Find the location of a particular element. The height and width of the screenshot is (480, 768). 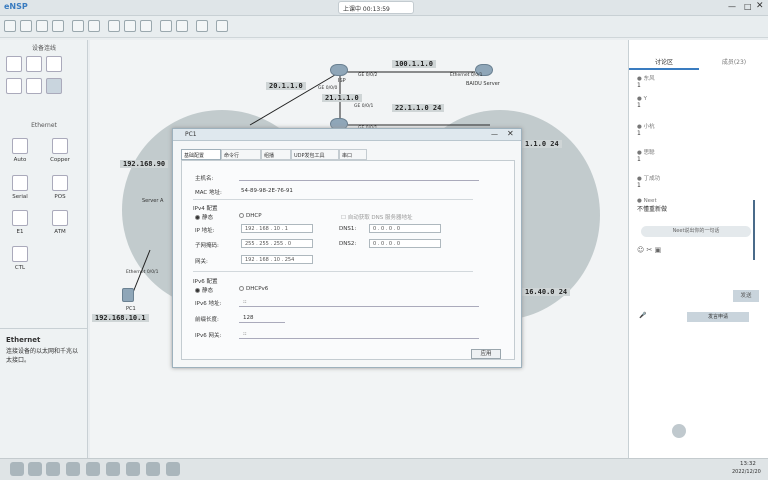

dns2-input: 0 . 0 . 0 . 0 is located at coordinates (405, 243).